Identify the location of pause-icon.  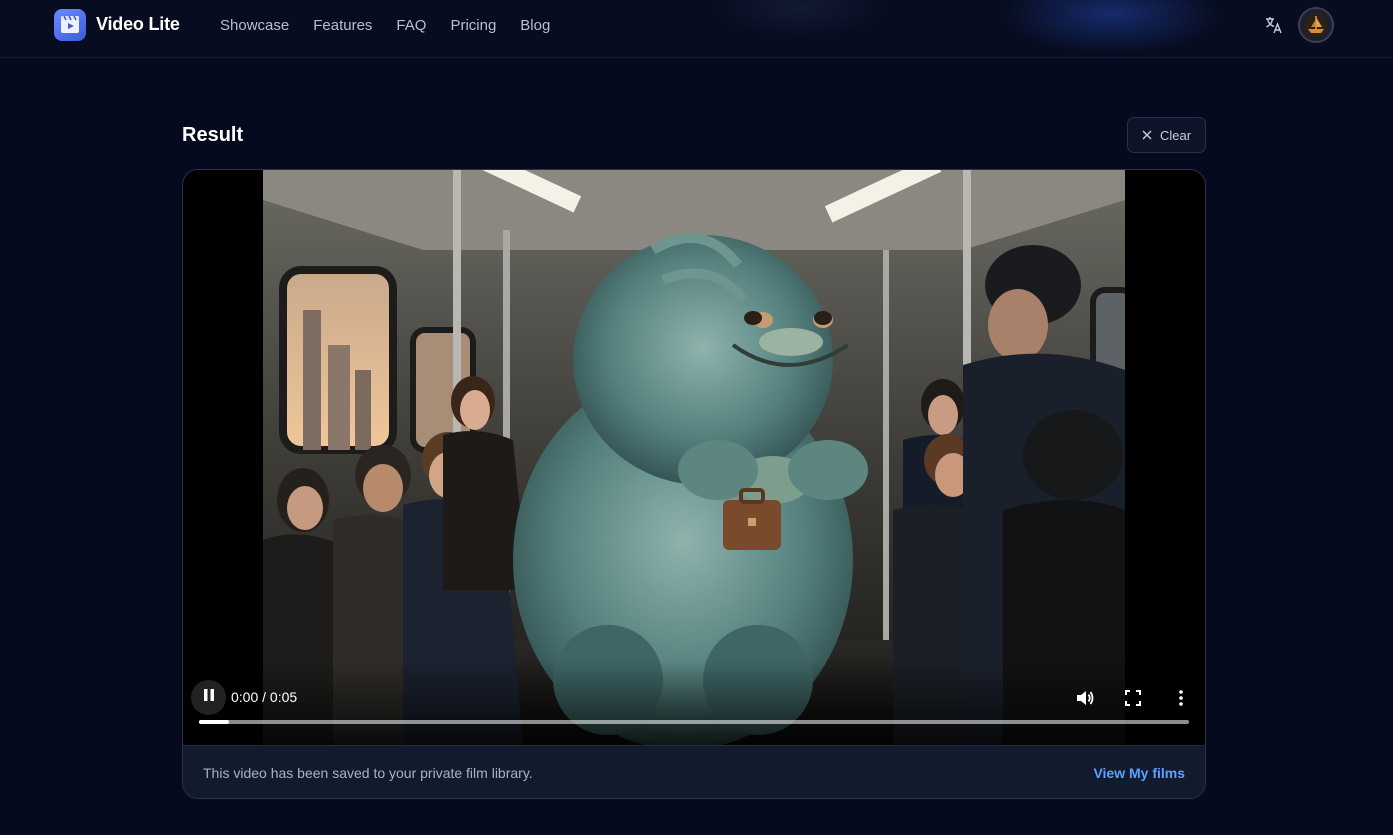
(209, 697).